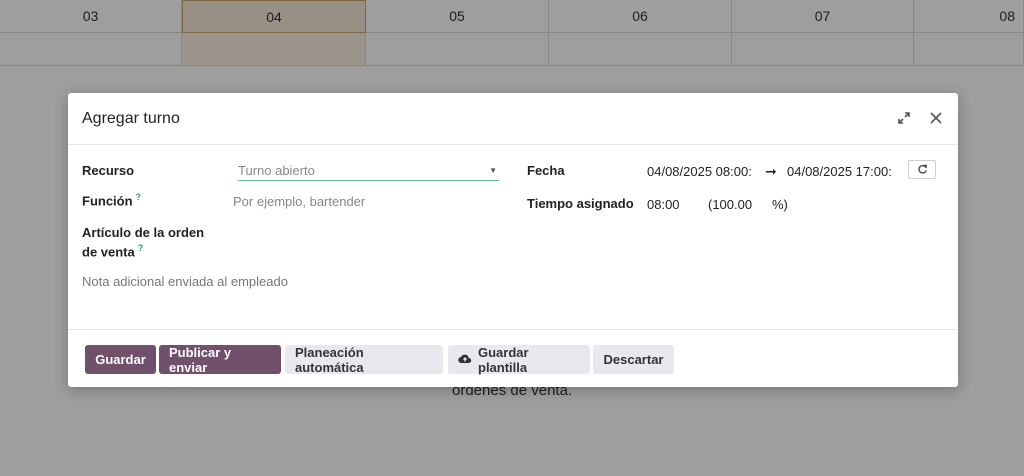  I want to click on dialog-header: Agregar turno, so click(513, 119).